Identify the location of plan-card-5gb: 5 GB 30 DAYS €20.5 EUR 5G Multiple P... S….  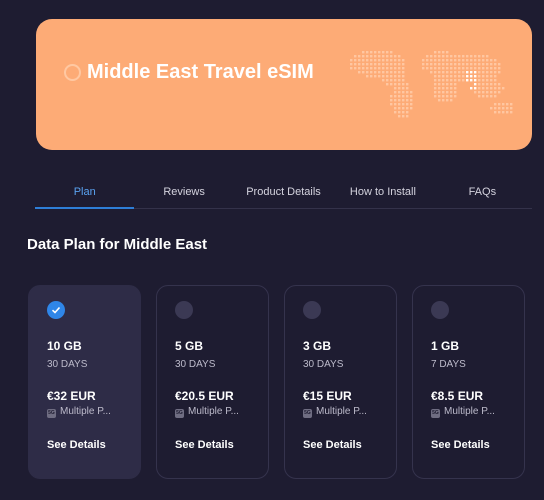
(212, 382).